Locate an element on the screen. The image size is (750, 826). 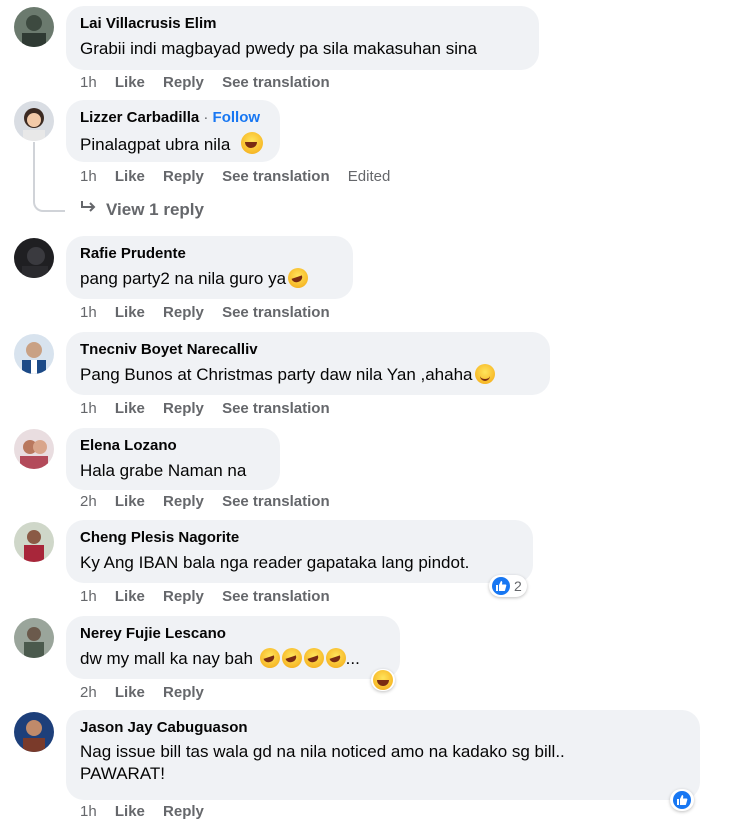
comment-author-row: Lizzer Carbadilla · Follow is located at coordinates (173, 118).